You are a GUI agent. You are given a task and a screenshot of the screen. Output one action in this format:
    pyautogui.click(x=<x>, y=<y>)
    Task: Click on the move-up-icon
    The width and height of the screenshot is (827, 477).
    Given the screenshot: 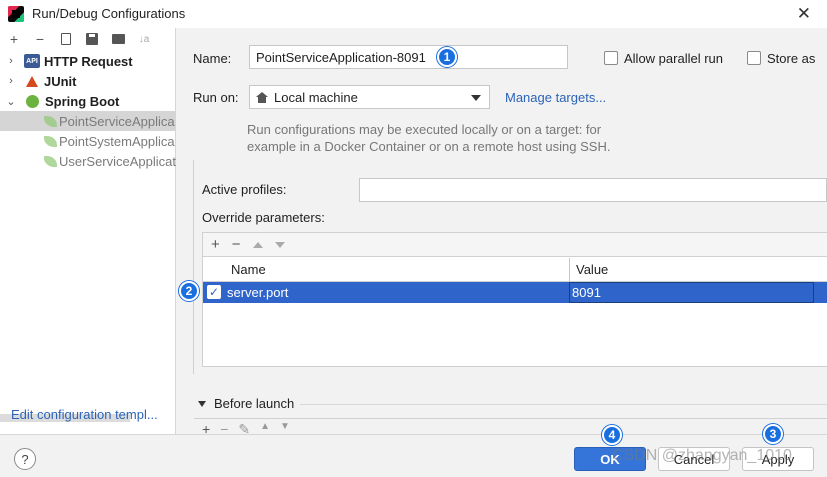 What is the action you would take?
    pyautogui.click(x=257, y=244)
    